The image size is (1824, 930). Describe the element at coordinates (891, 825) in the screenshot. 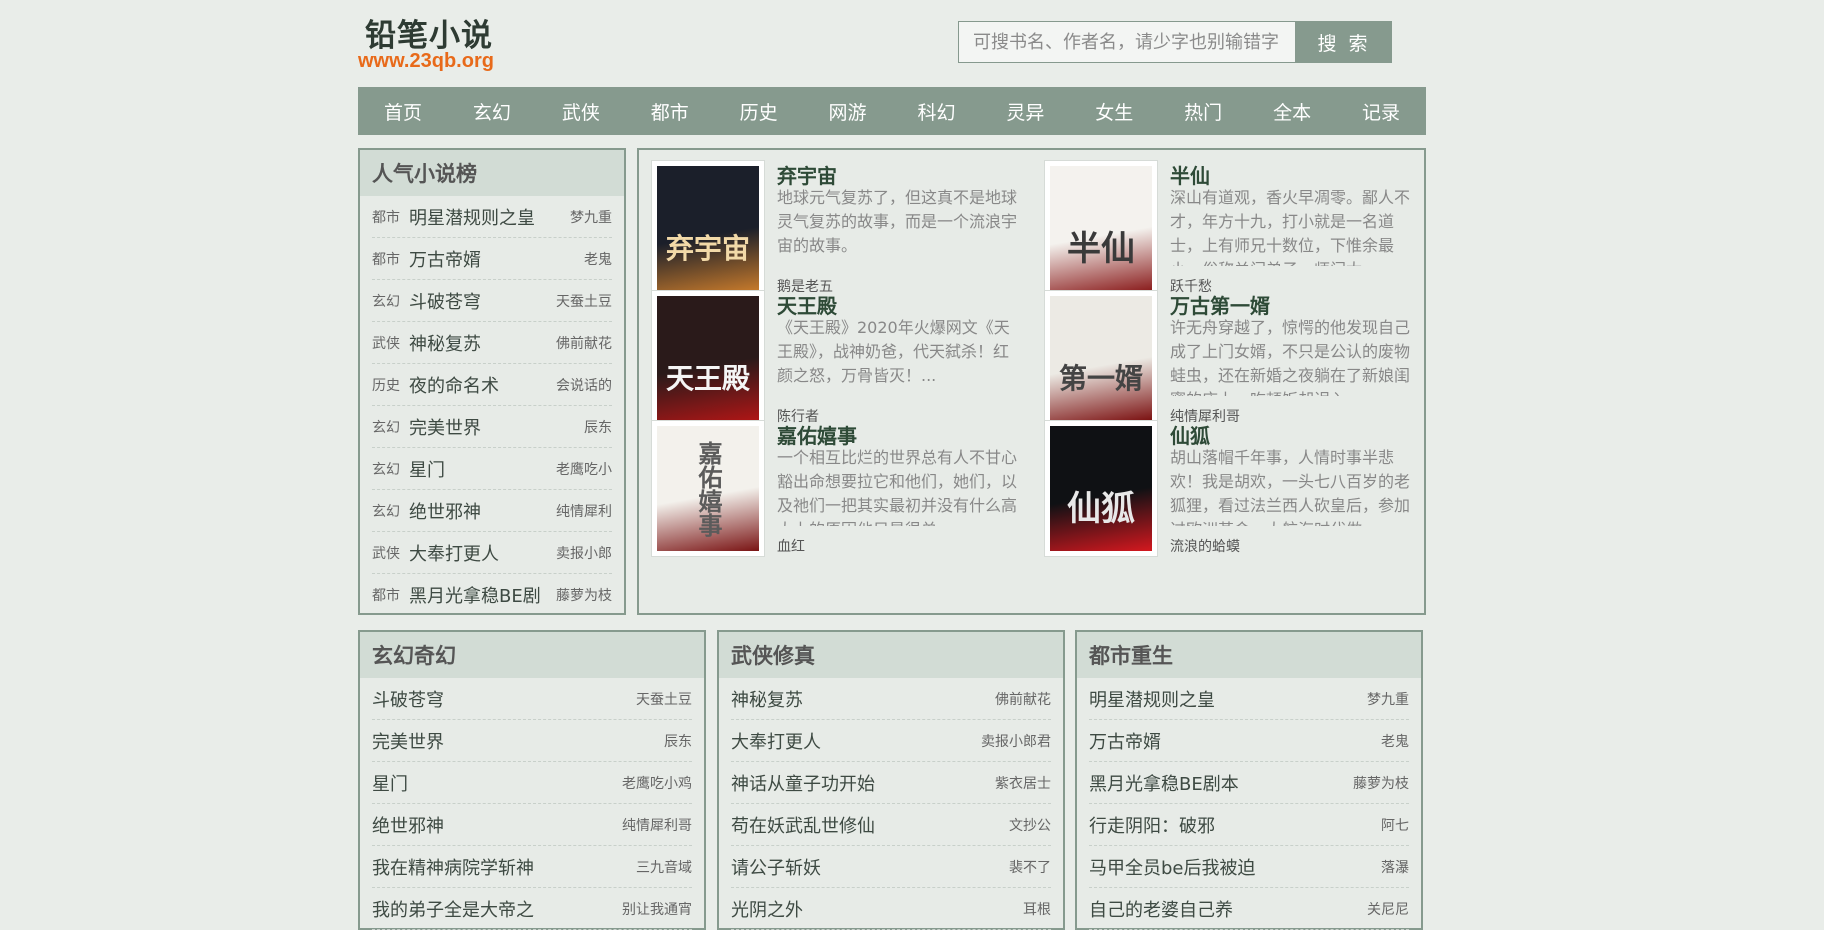

I see `list-item: 苟在妖武乱世修仙 文抄公` at that location.